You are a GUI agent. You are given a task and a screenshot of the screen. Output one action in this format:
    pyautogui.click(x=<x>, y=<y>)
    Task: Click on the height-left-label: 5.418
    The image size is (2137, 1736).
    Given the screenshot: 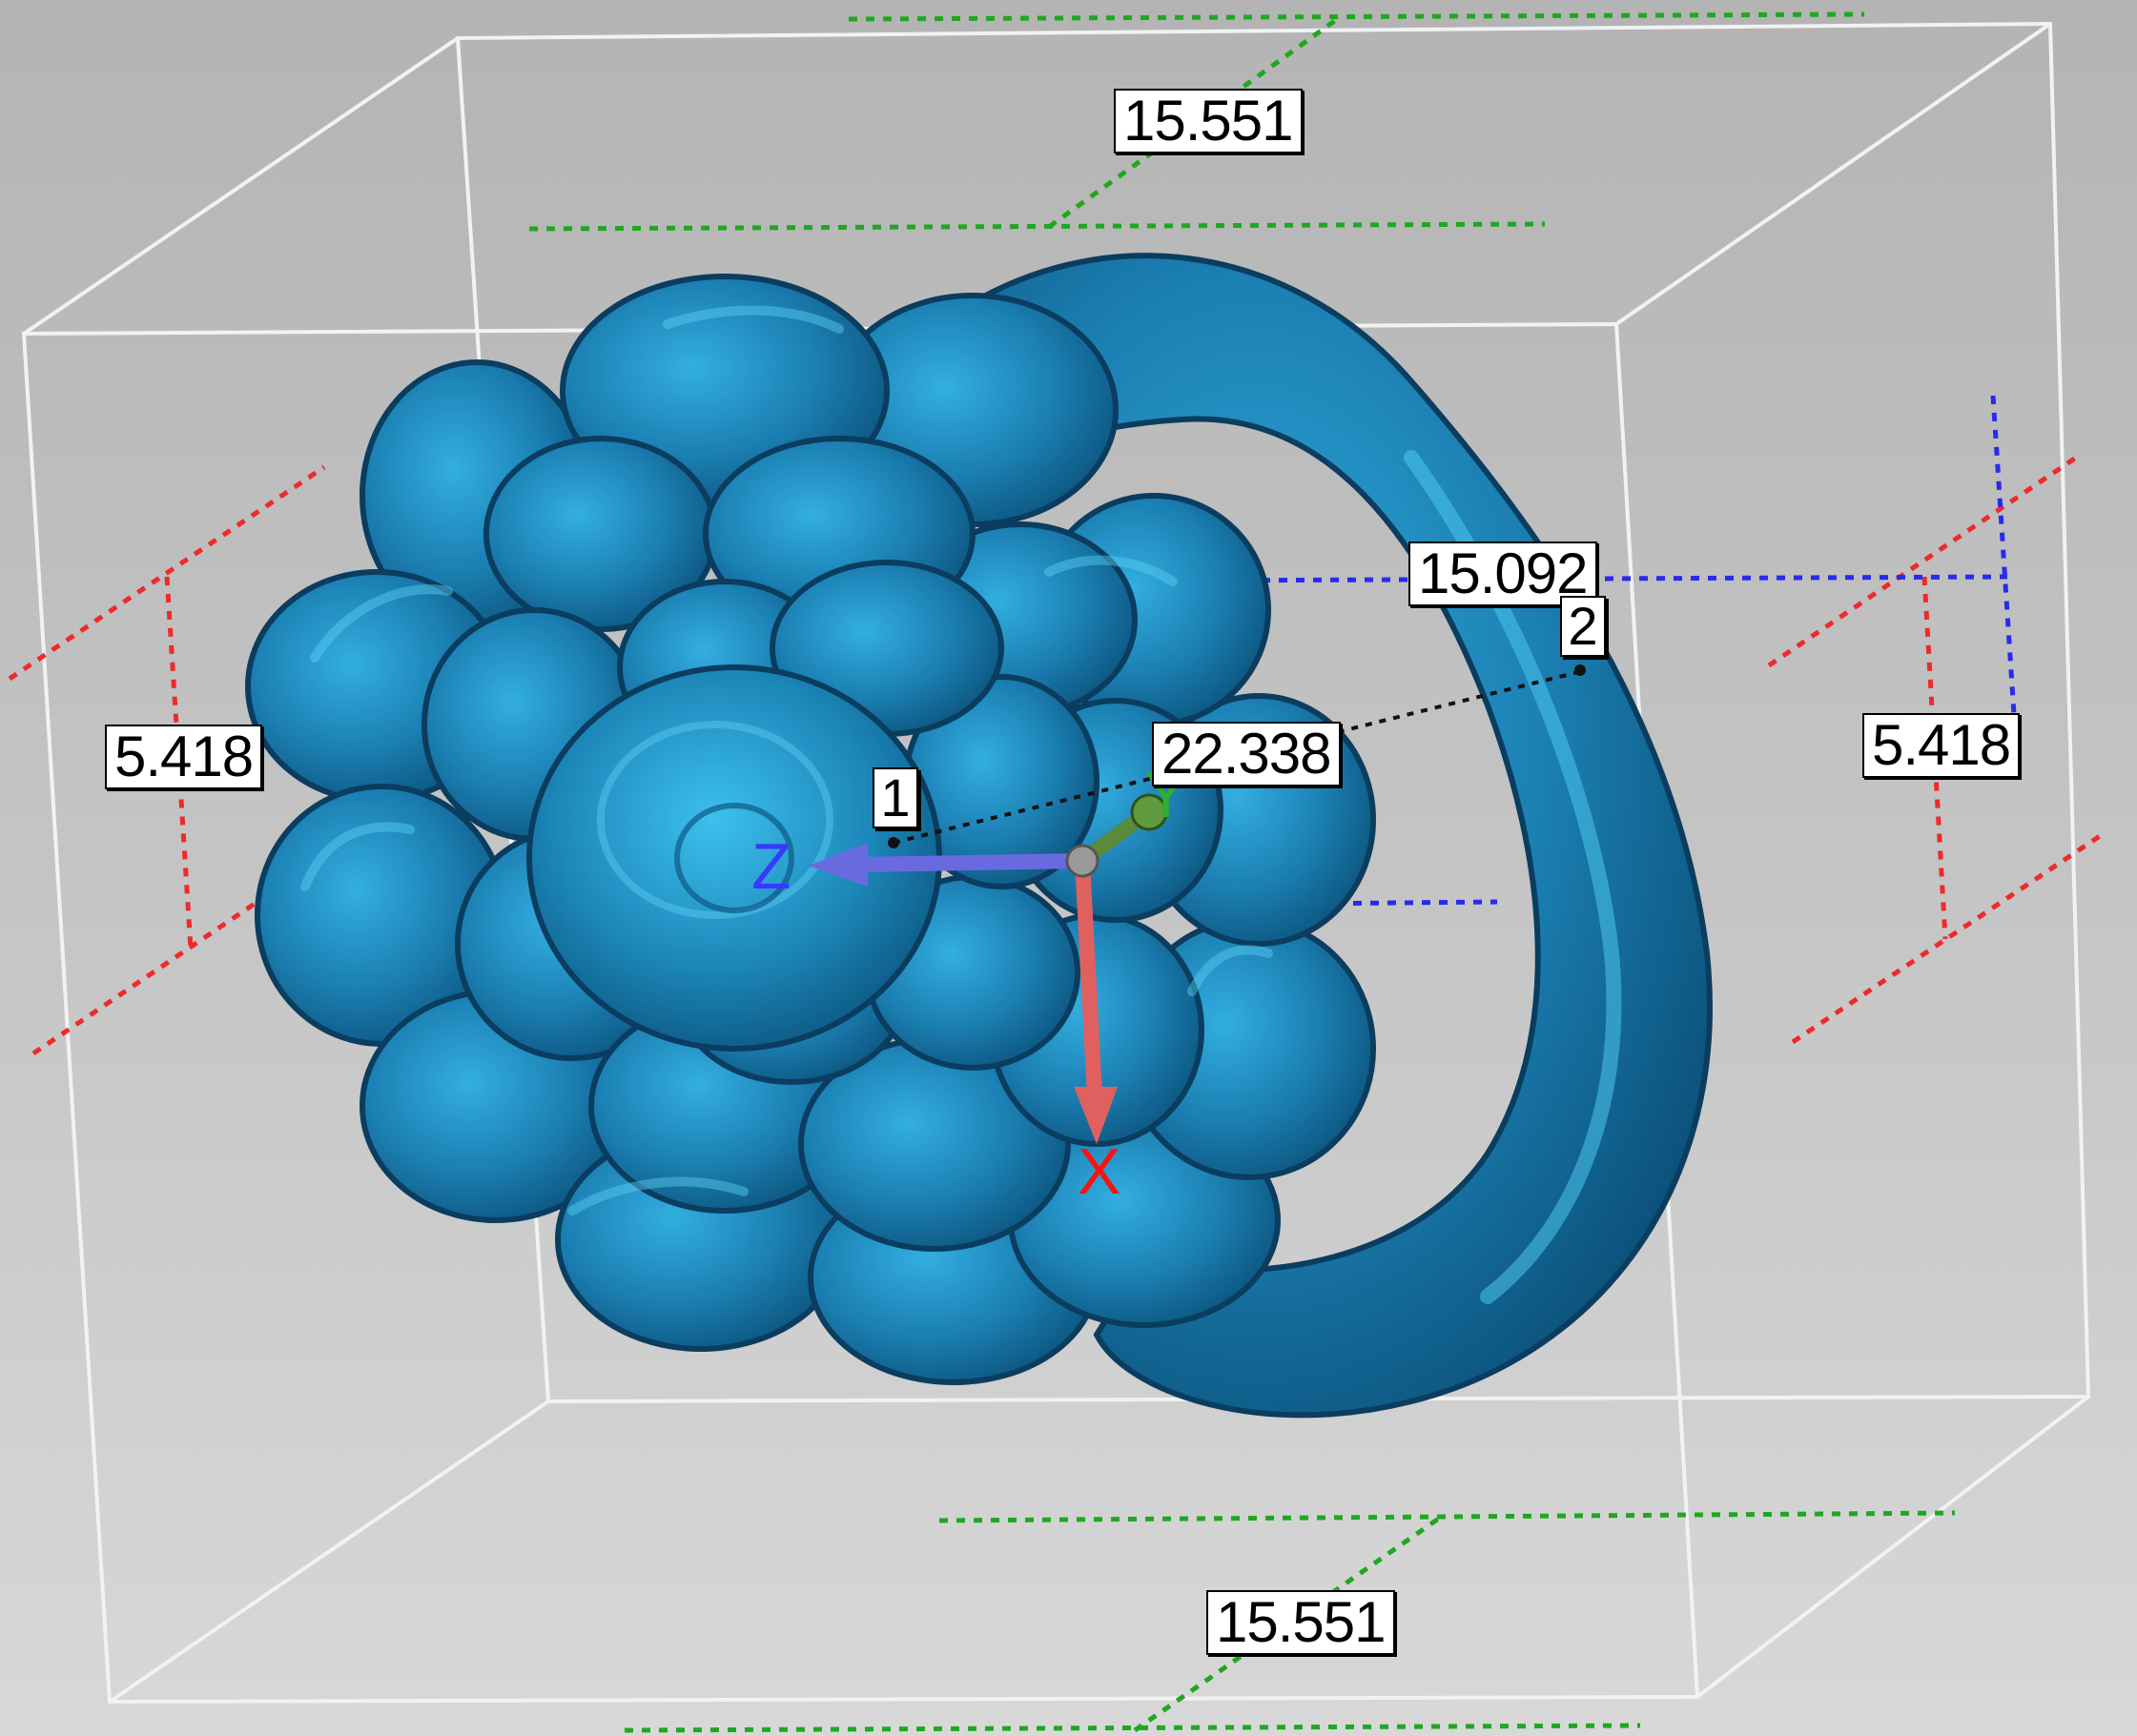 What is the action you would take?
    pyautogui.click(x=184, y=757)
    